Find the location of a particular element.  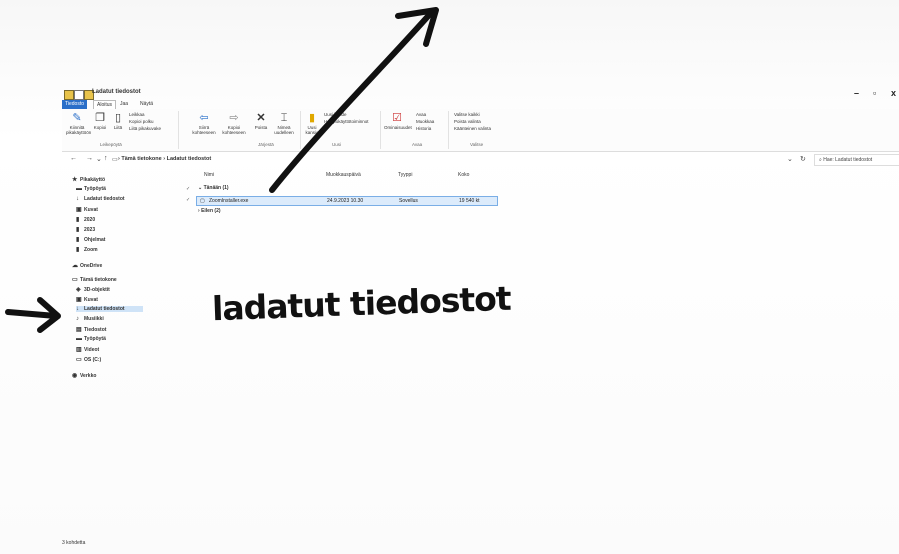

diagonal-arrow-line is located at coordinates (351, 102).